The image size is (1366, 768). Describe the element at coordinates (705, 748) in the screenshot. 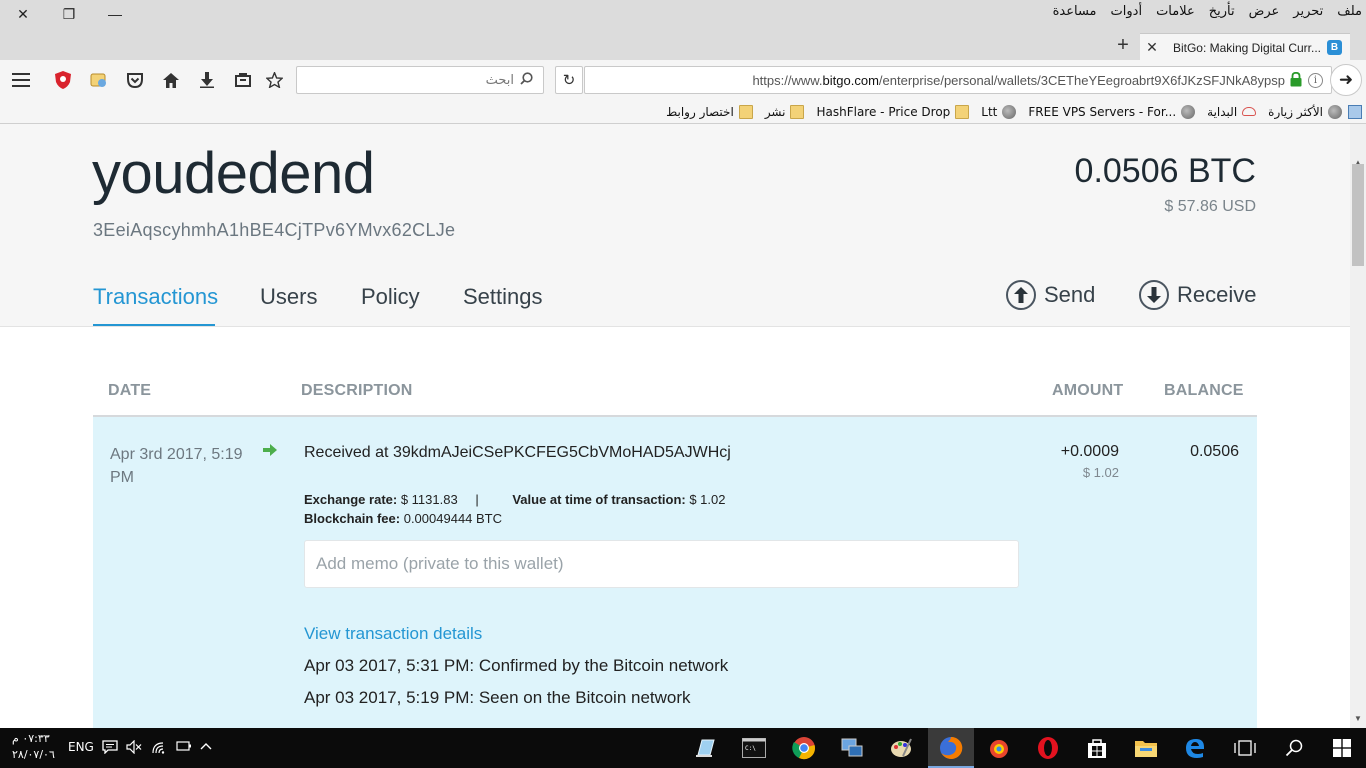

I see `notepad-app-icon` at that location.